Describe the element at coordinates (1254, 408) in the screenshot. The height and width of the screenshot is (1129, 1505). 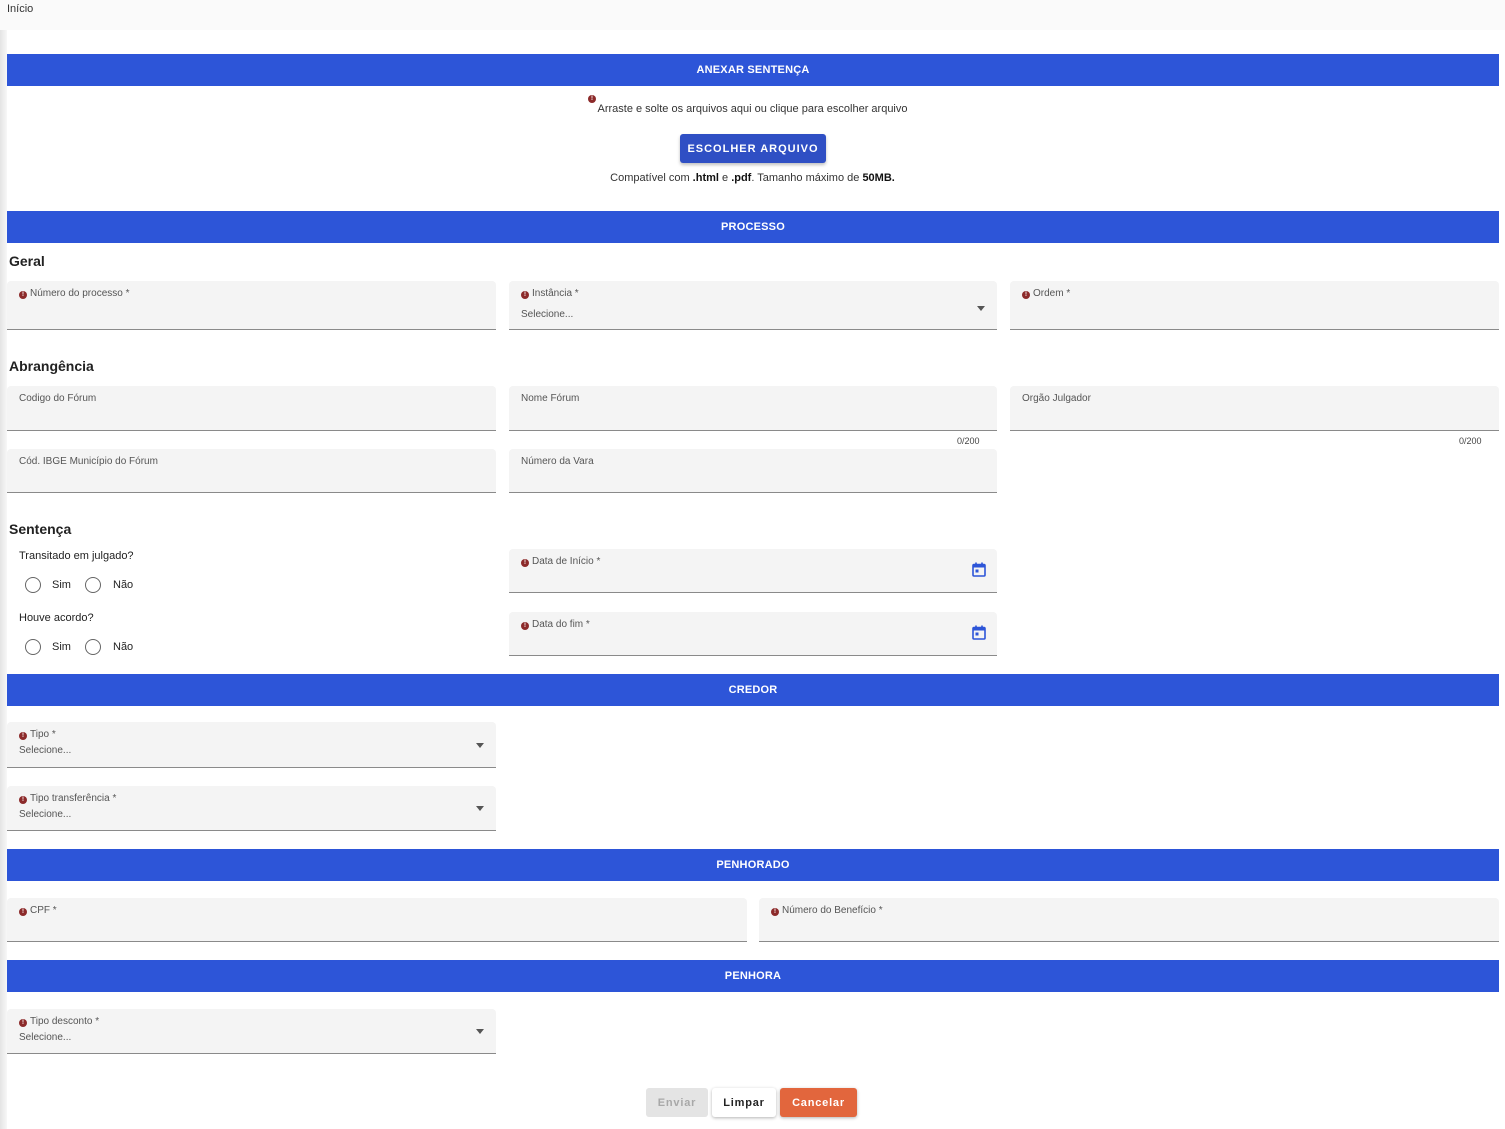
I see `judging-body-field: Orgão Julgador` at that location.